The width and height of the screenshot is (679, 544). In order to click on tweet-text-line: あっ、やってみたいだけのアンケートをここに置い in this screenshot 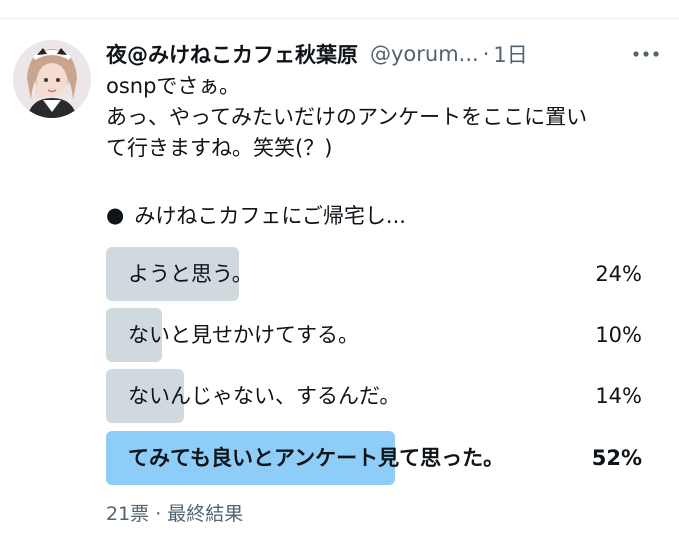, I will do `click(347, 117)`.